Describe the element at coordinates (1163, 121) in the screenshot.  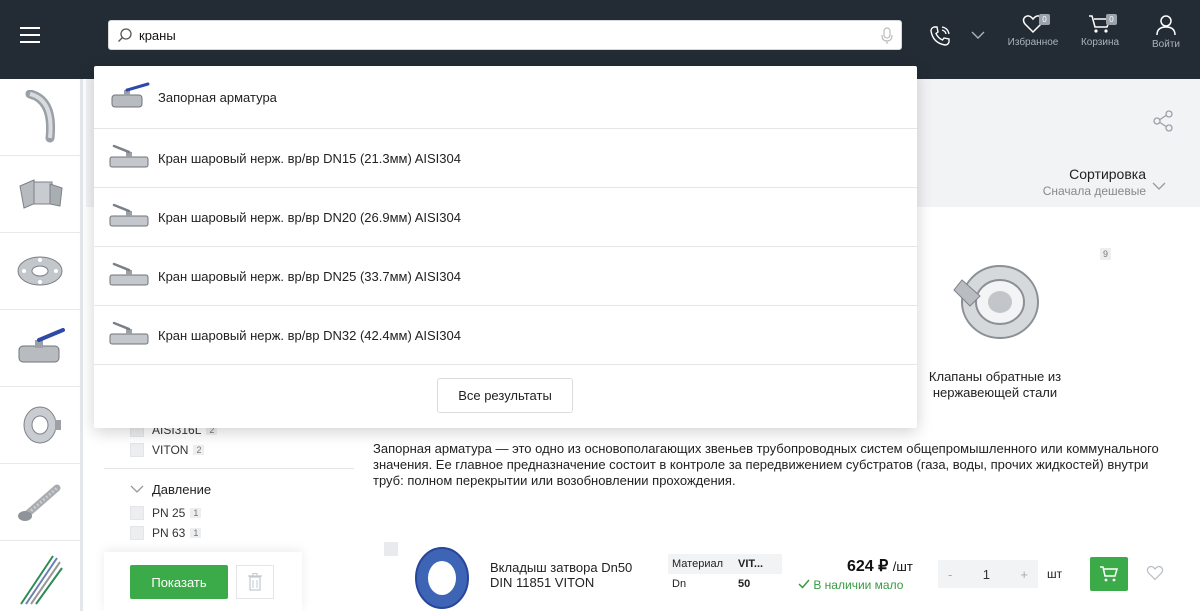
I see `share-icon` at that location.